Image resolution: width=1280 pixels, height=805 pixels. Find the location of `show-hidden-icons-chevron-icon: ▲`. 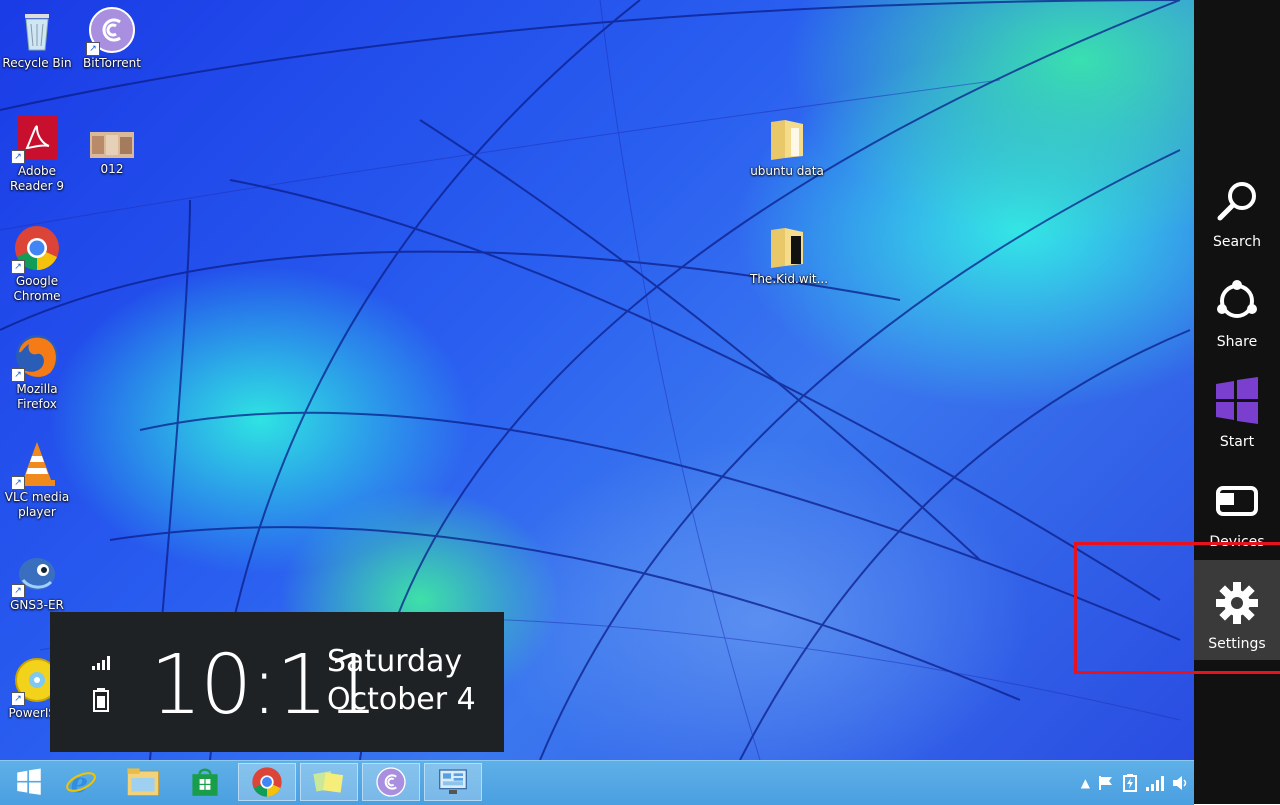

show-hidden-icons-chevron-icon: ▲ is located at coordinates (1085, 783).